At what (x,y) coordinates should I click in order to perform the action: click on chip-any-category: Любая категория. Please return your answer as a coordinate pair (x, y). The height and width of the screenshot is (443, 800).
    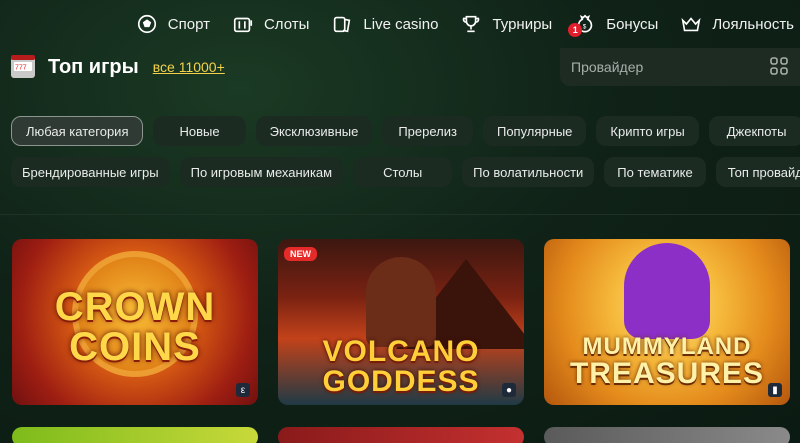
    Looking at the image, I should click on (77, 131).